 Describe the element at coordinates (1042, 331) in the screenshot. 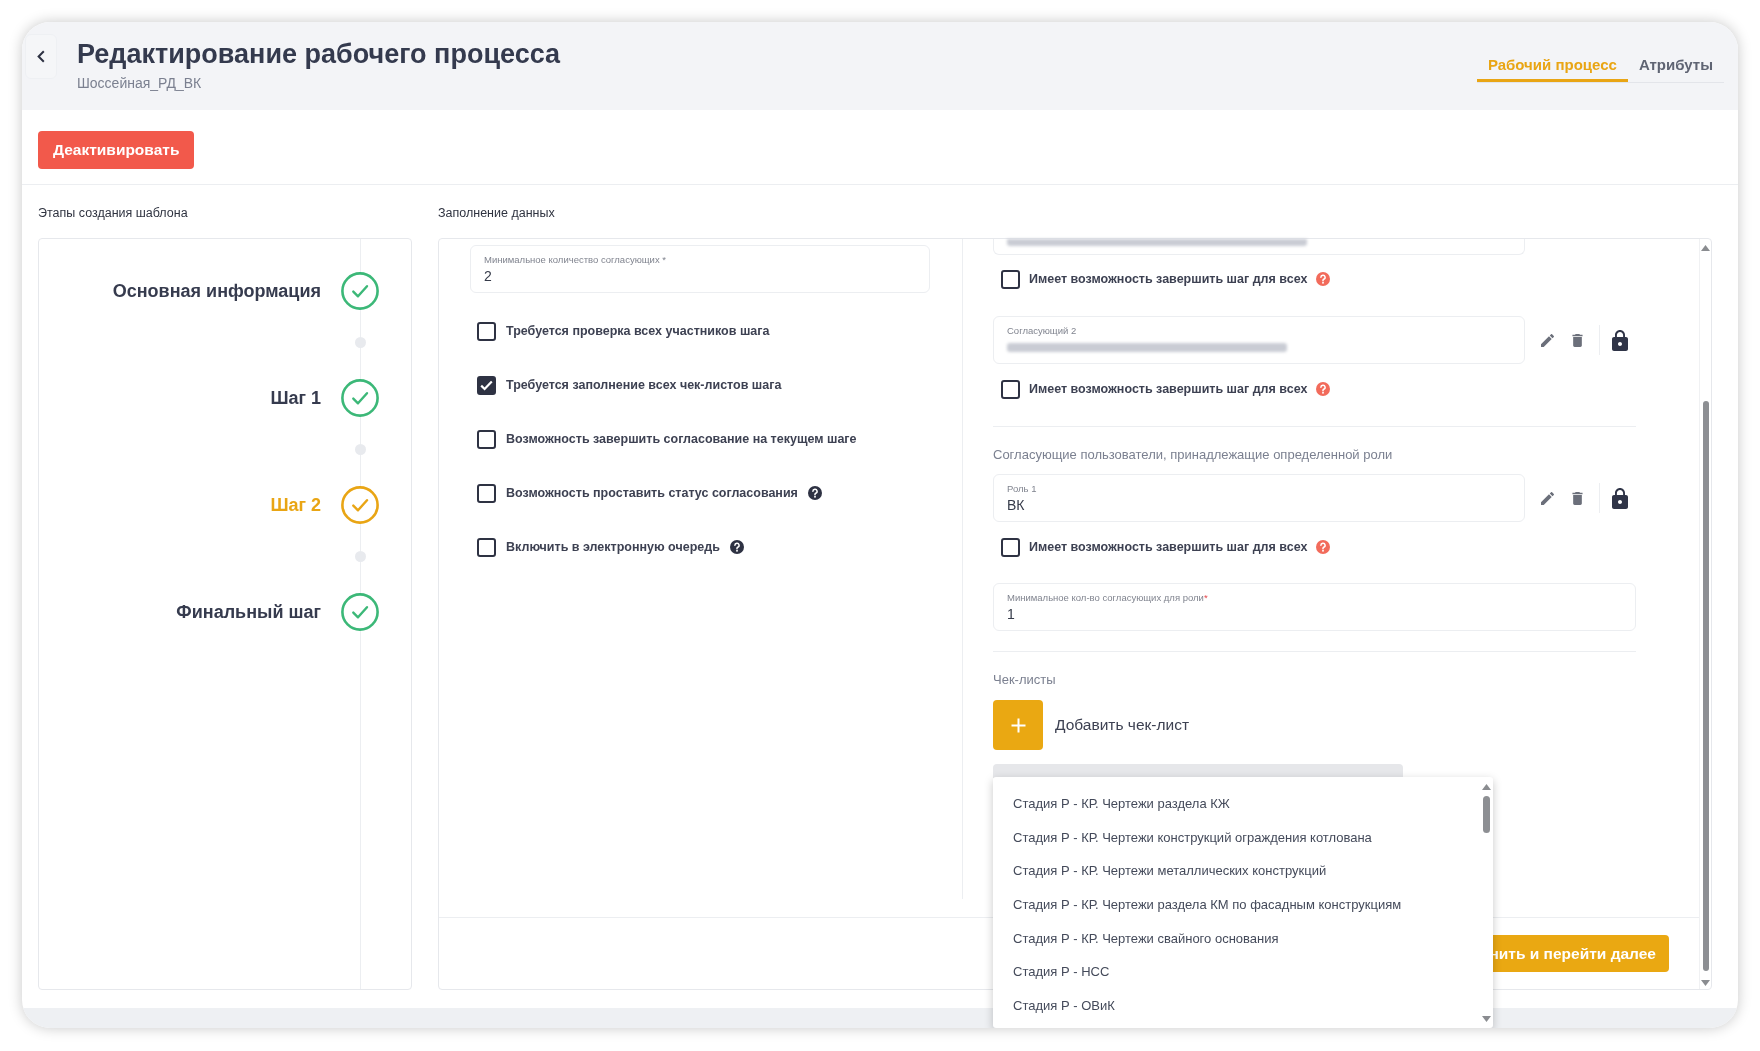

I see `field-label: Согласующий 2` at that location.